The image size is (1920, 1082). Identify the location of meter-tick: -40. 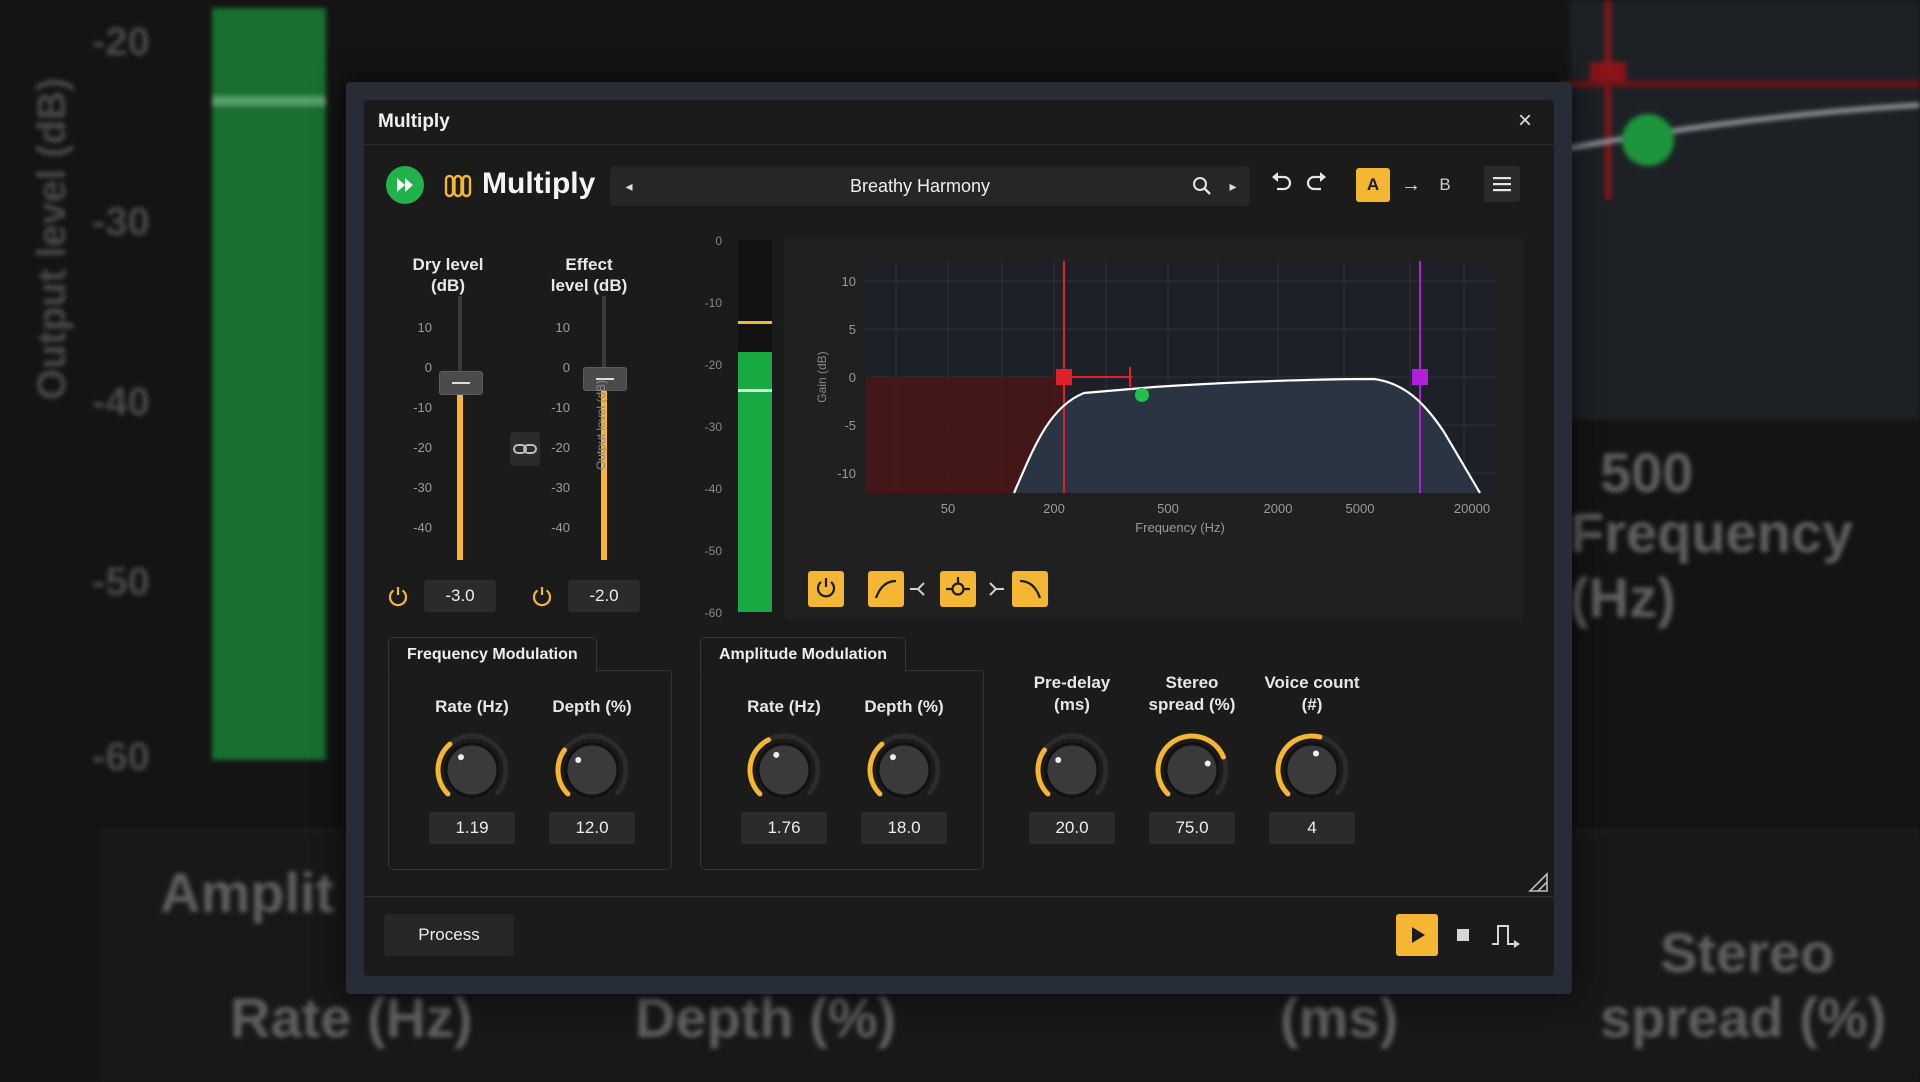
(713, 489).